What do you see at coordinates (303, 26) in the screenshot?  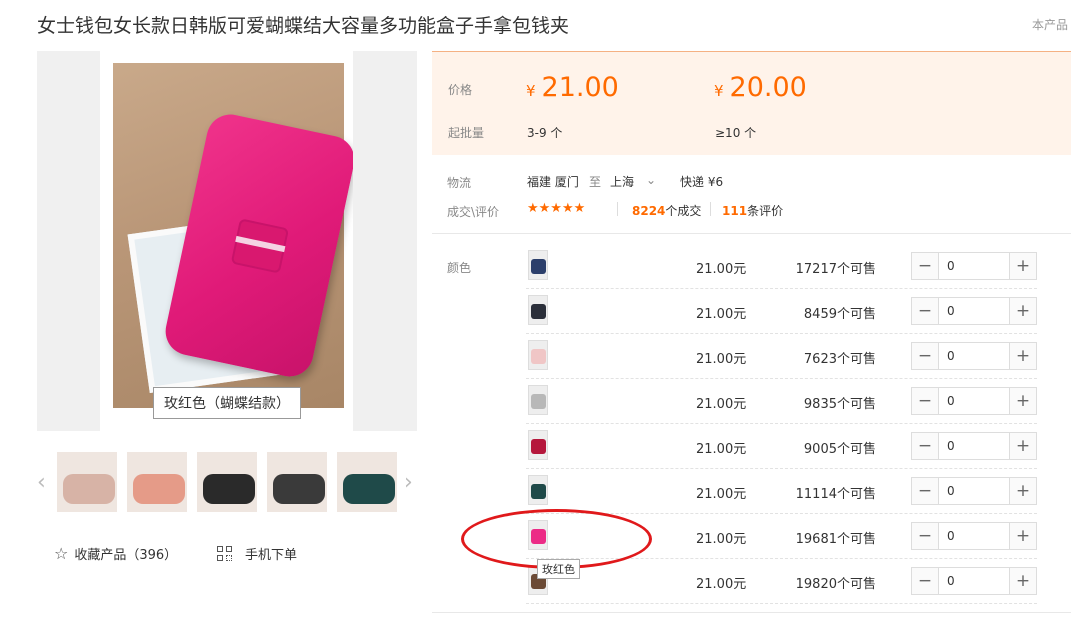 I see `product-title: 女士钱包女长款日韩版可爱蝴蝶结大容量多功能盒子手拿包钱夹` at bounding box center [303, 26].